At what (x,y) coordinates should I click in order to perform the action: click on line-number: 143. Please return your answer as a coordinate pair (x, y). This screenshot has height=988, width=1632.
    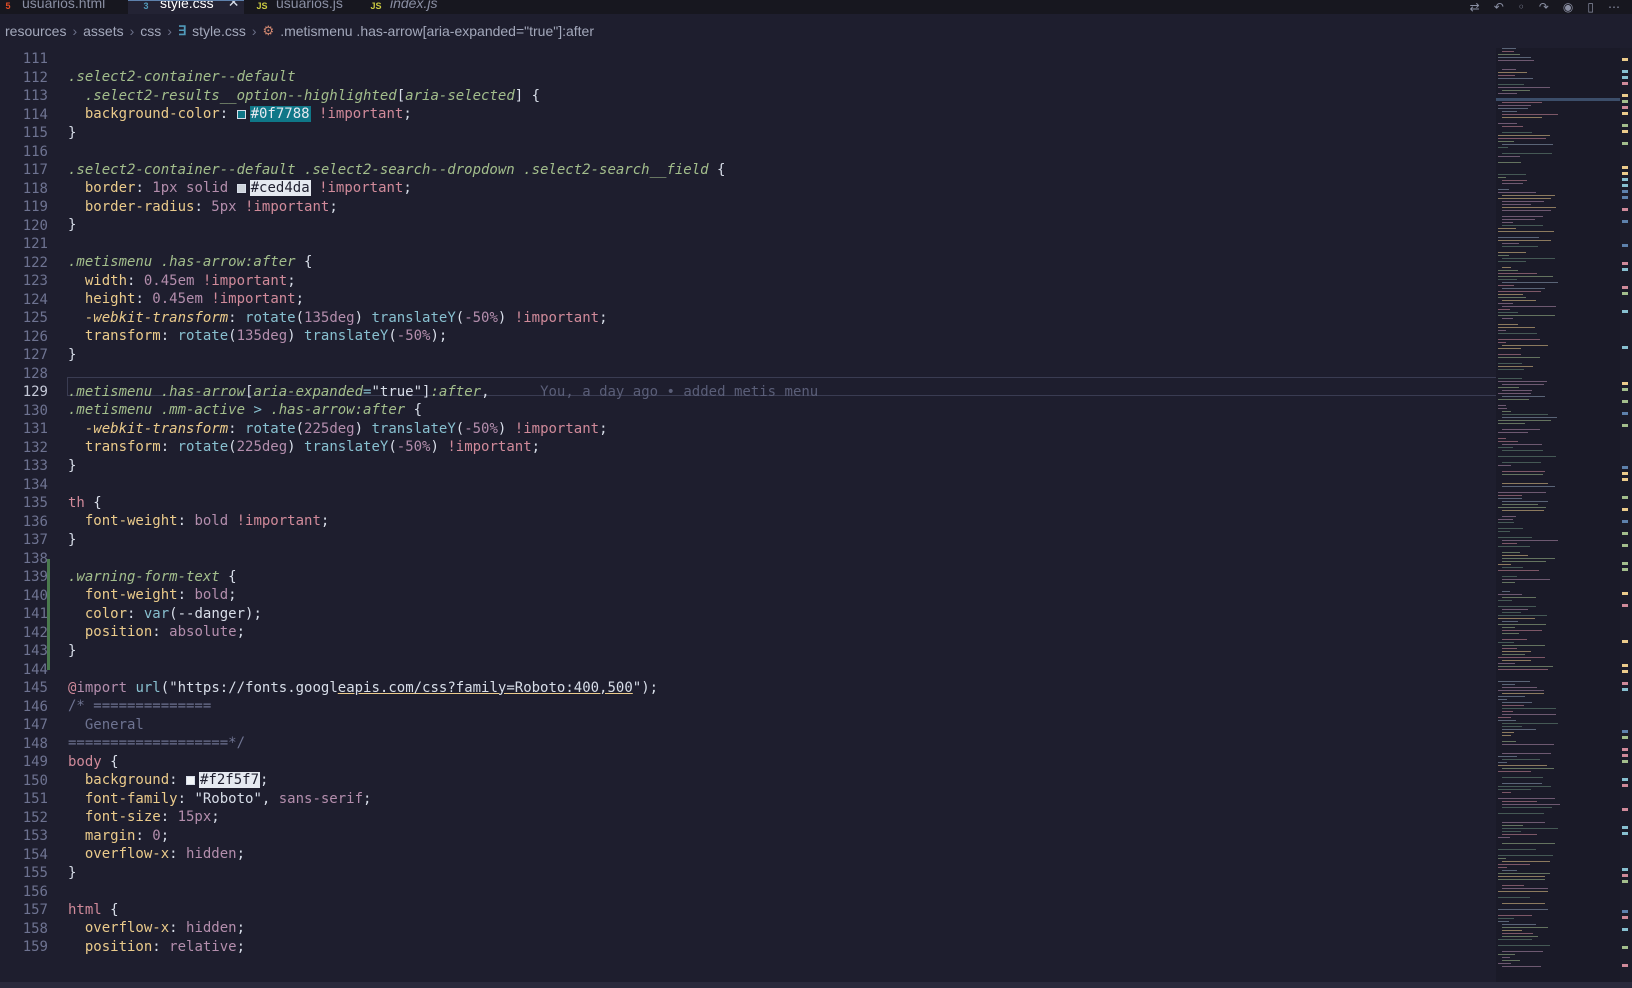
    Looking at the image, I should click on (35, 651).